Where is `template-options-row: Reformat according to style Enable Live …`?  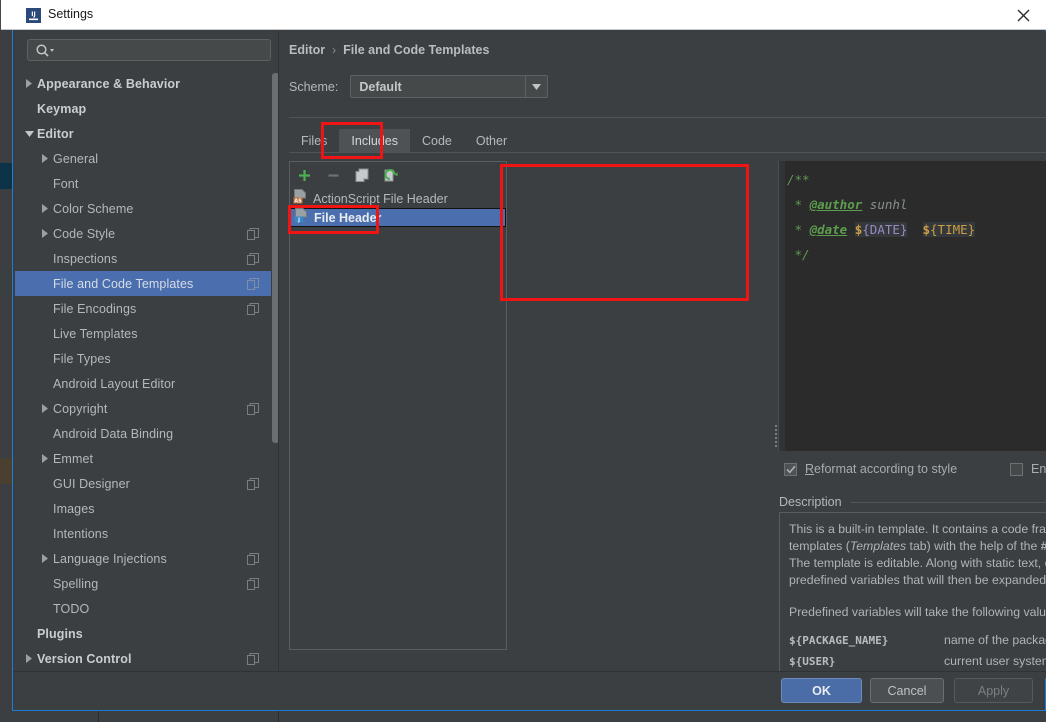
template-options-row: Reformat according to style Enable Live … is located at coordinates (912, 472).